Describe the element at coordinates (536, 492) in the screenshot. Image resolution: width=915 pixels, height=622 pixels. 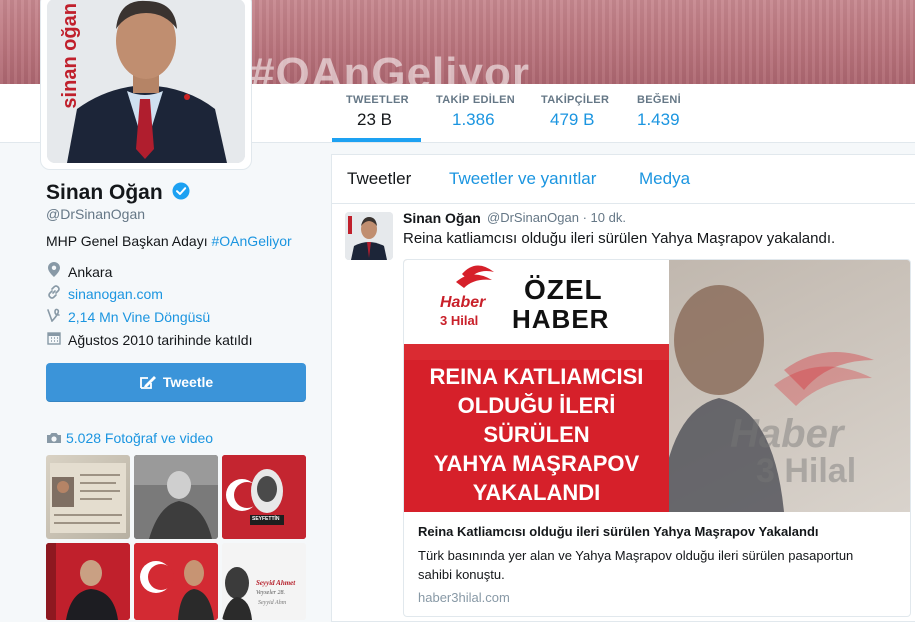
I see `card-headline-line-5: YAKALANDI` at that location.